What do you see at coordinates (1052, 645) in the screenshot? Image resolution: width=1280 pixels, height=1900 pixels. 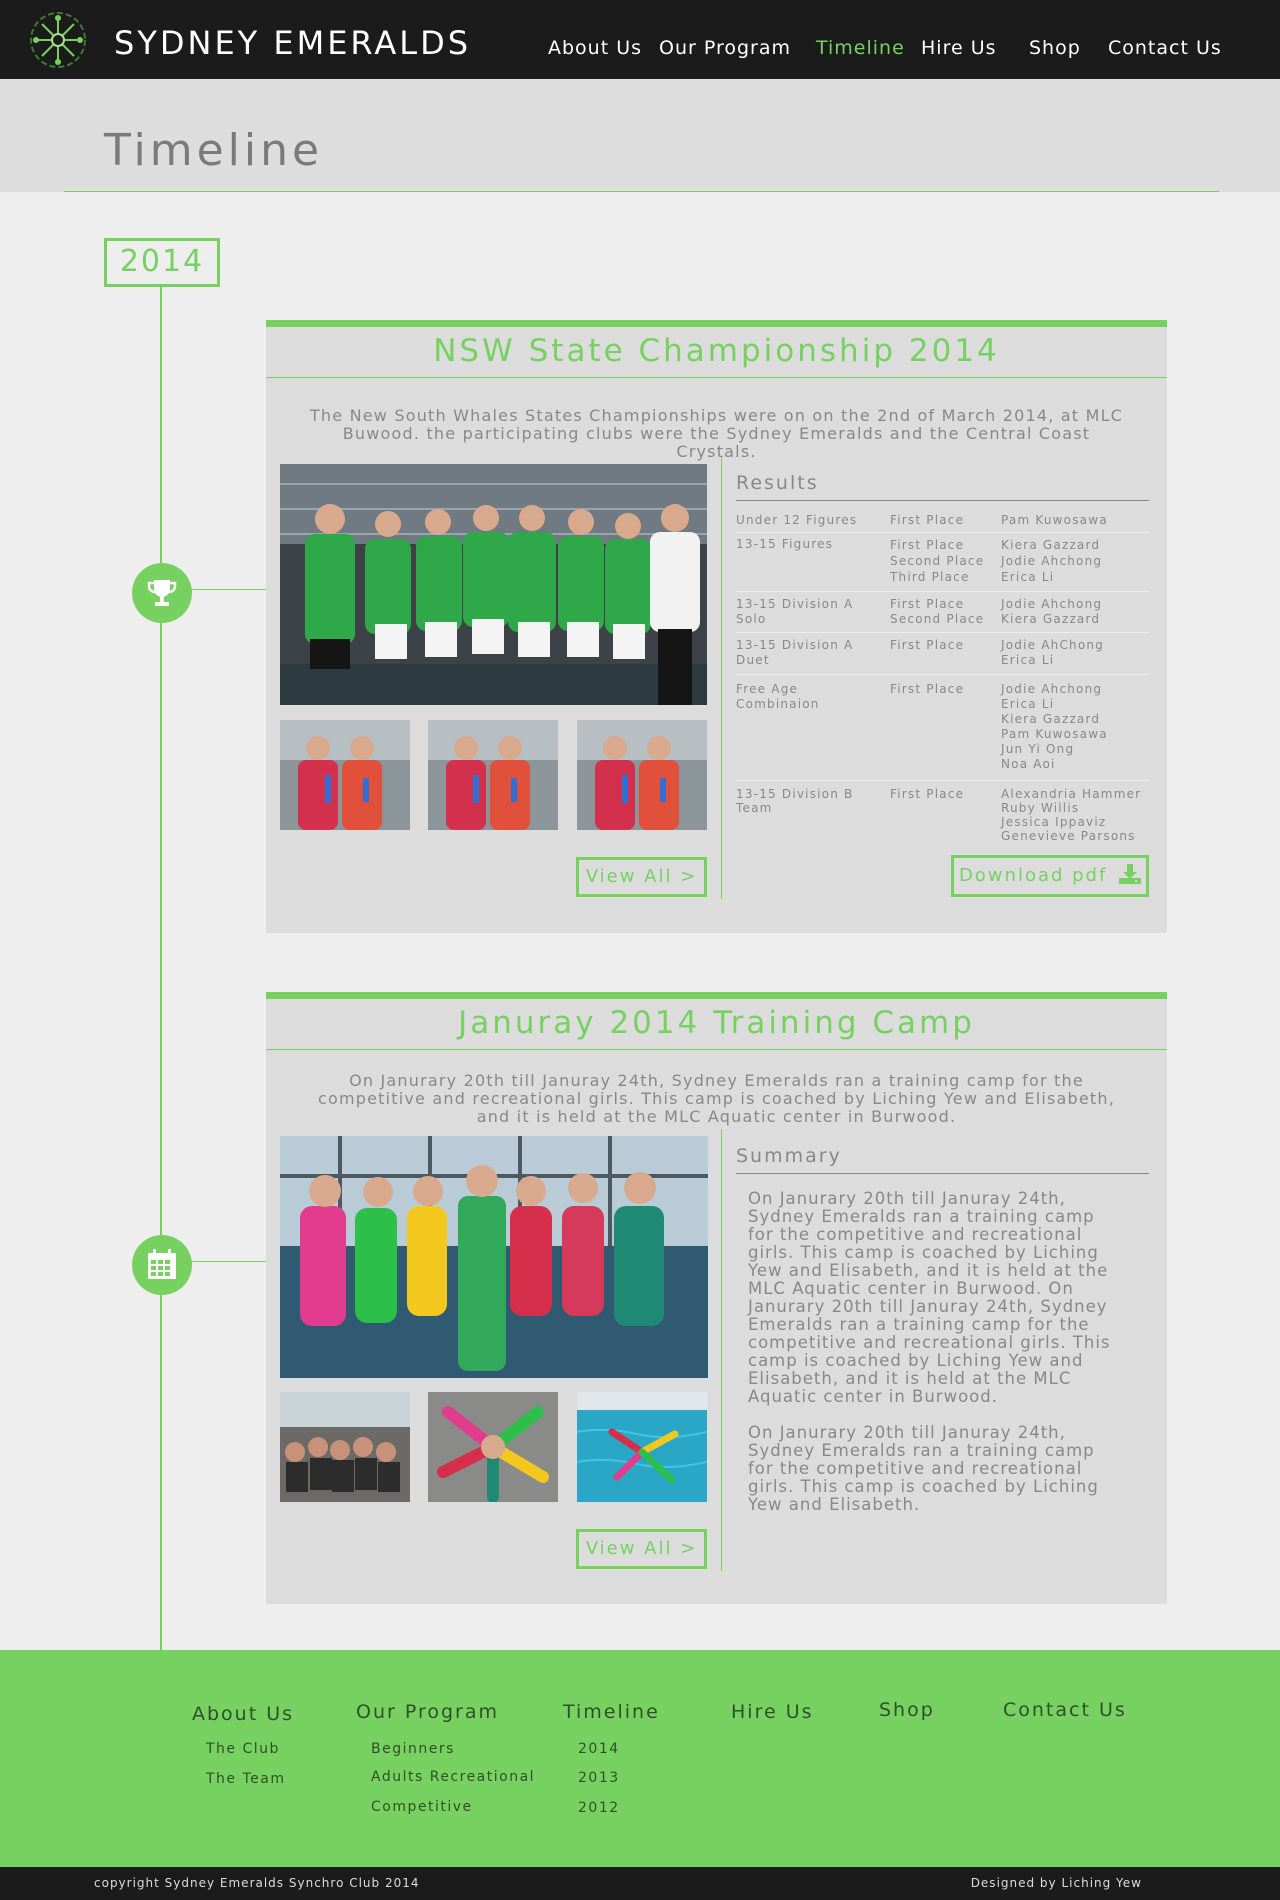 I see `result-name: Jodie AhChong` at bounding box center [1052, 645].